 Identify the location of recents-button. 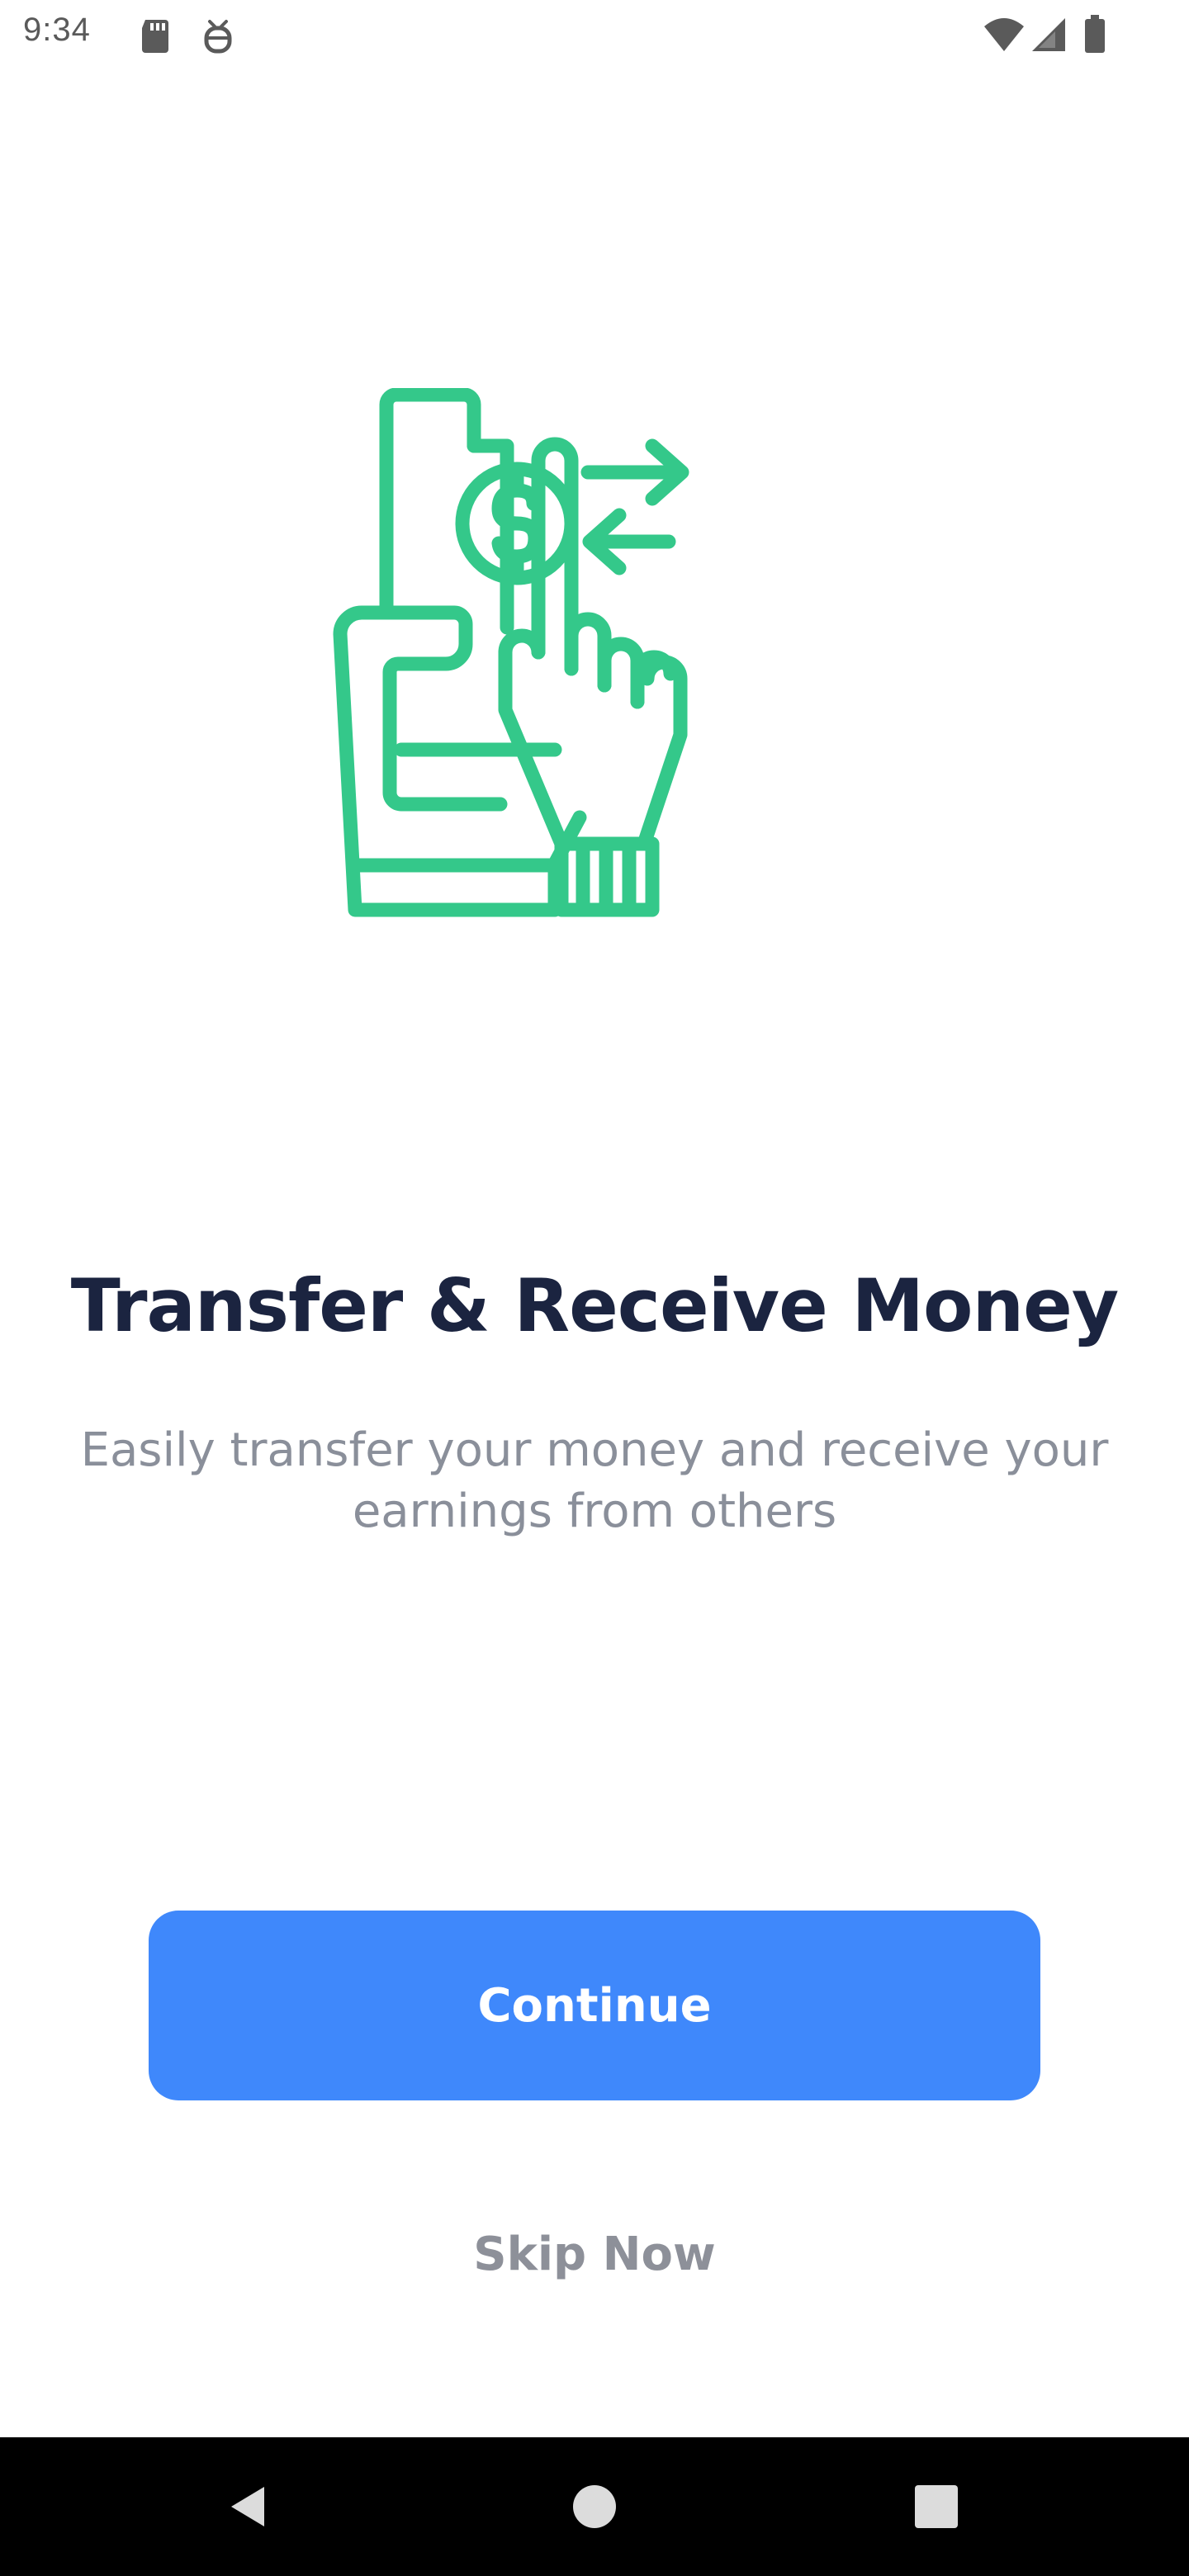
(936, 2506).